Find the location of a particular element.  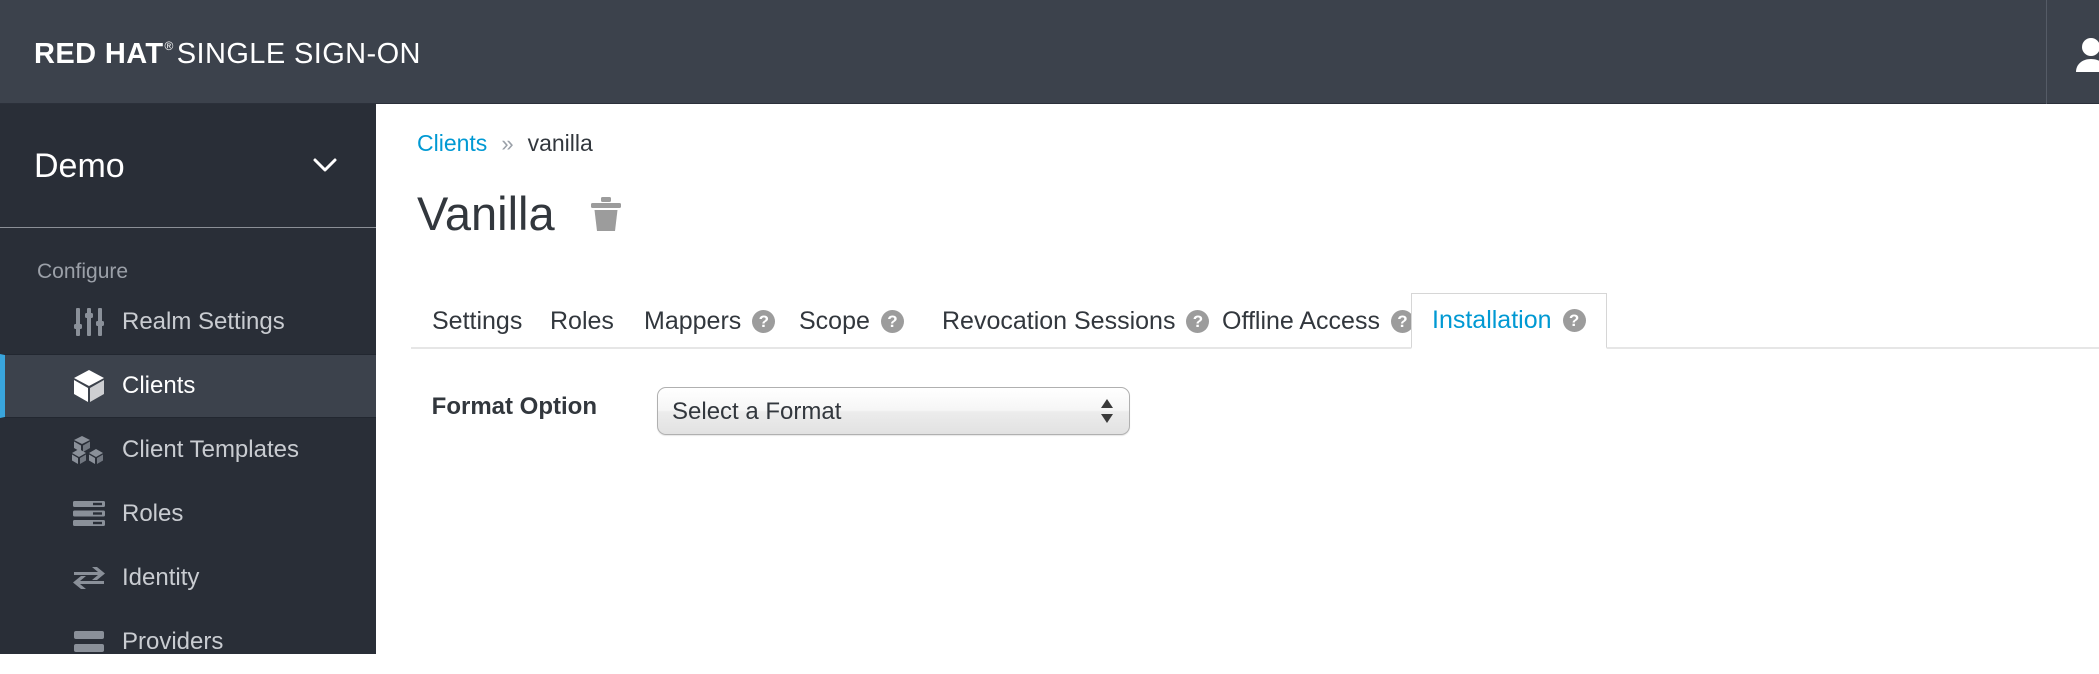

sidebar-item-client-templates: Client Templates is located at coordinates (188, 450).